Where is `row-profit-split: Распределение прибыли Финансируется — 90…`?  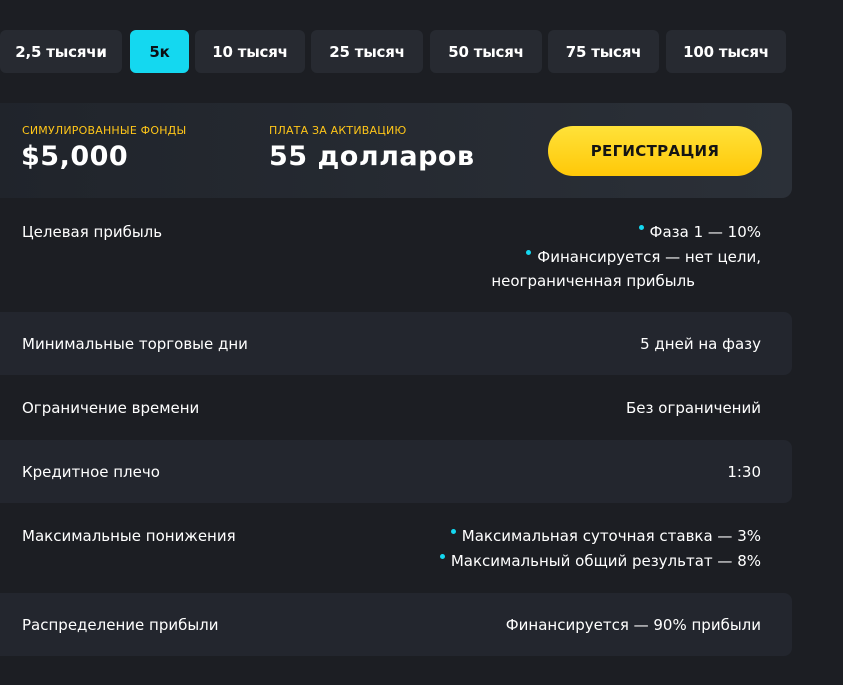 row-profit-split: Распределение прибыли Финансируется — 90… is located at coordinates (396, 624).